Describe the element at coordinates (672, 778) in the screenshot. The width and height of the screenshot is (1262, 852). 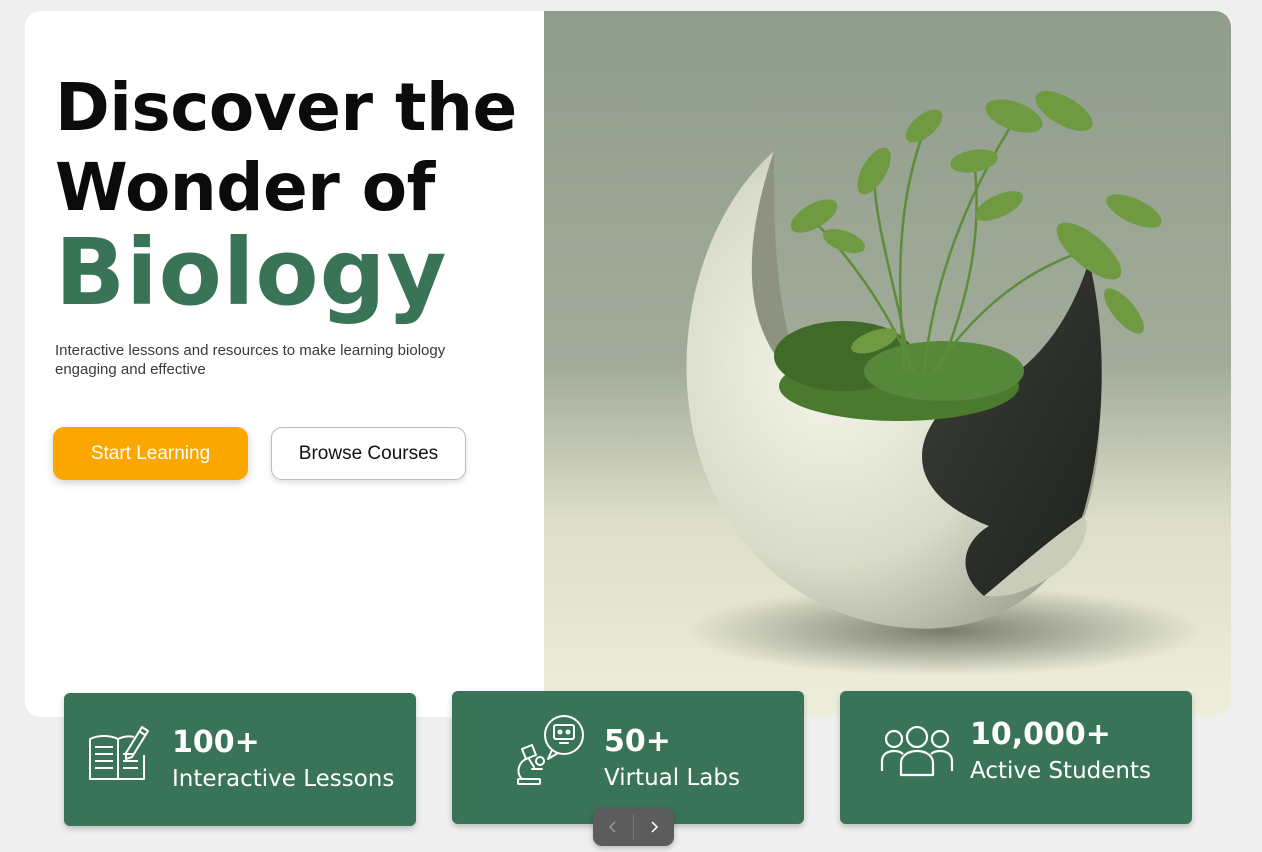
I see `stat-label: Virtual Labs` at that location.